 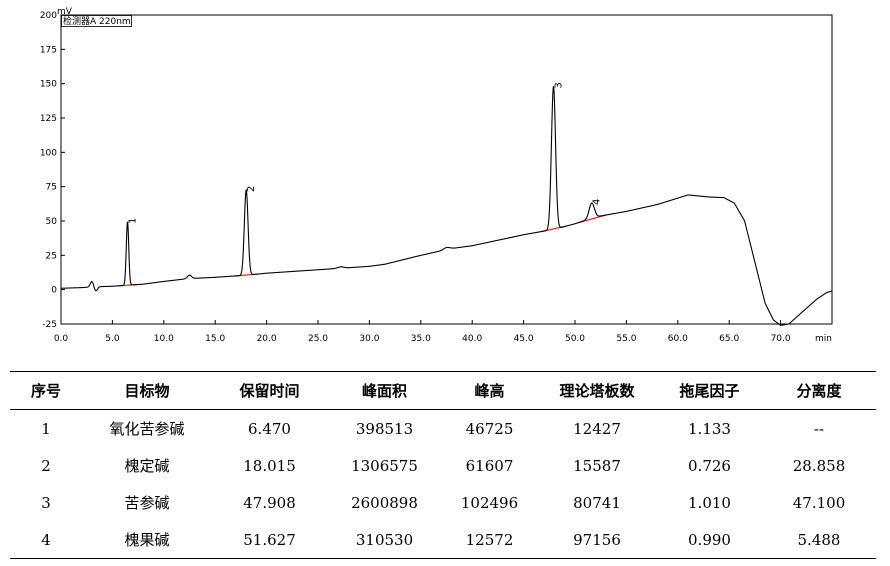 I want to click on x-tick-label: 70.0, so click(x=781, y=339).